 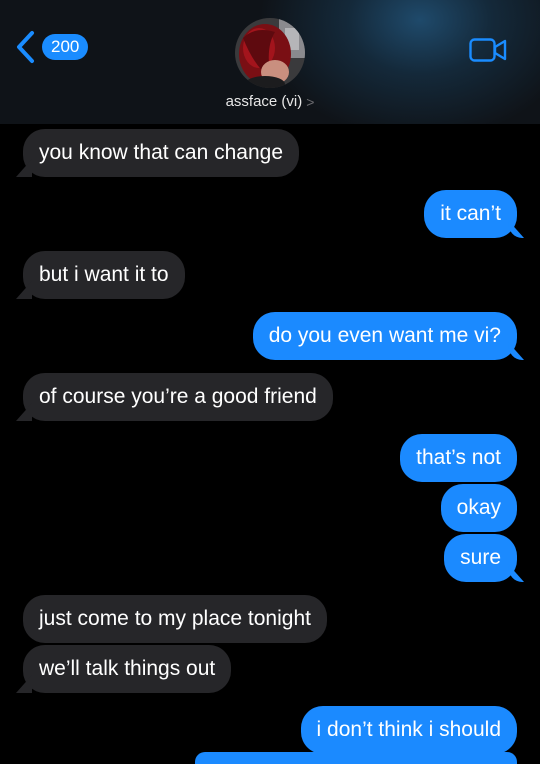 I want to click on message-bubble-received: just come to my place tonight, so click(x=175, y=619).